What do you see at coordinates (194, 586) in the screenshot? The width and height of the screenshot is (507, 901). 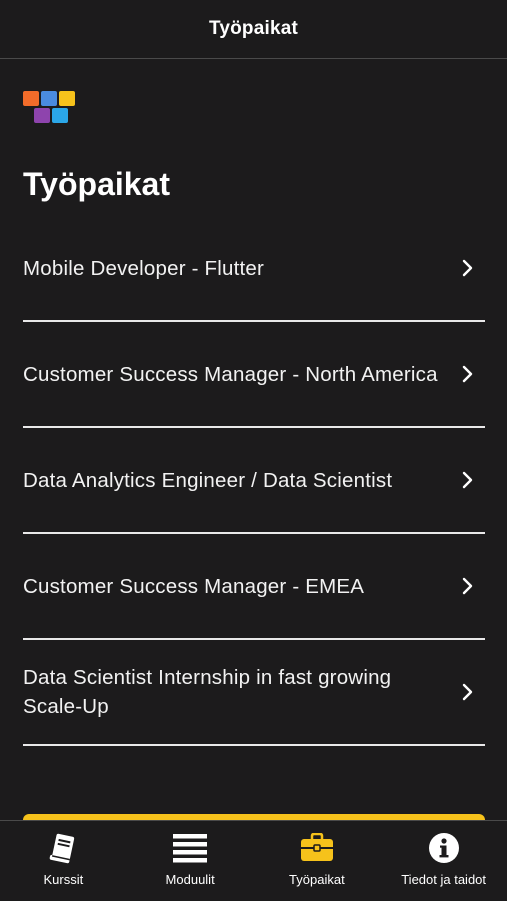 I see `job-title: Customer Success Manager - EMEA` at bounding box center [194, 586].